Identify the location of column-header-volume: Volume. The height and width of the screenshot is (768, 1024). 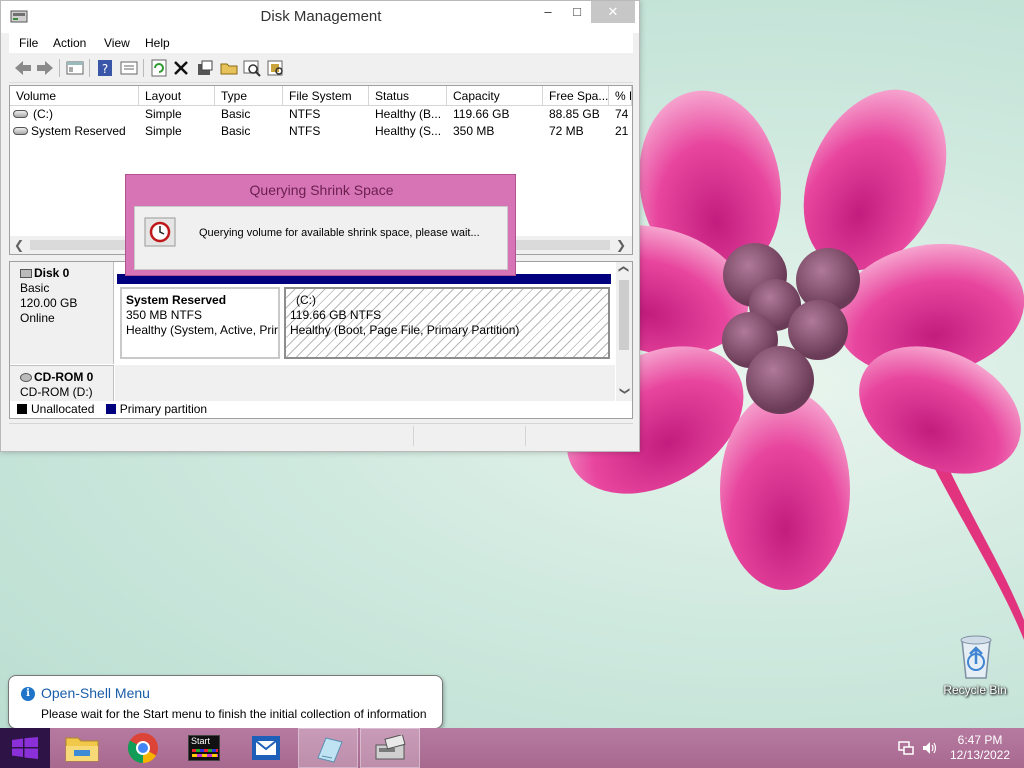
(74, 96).